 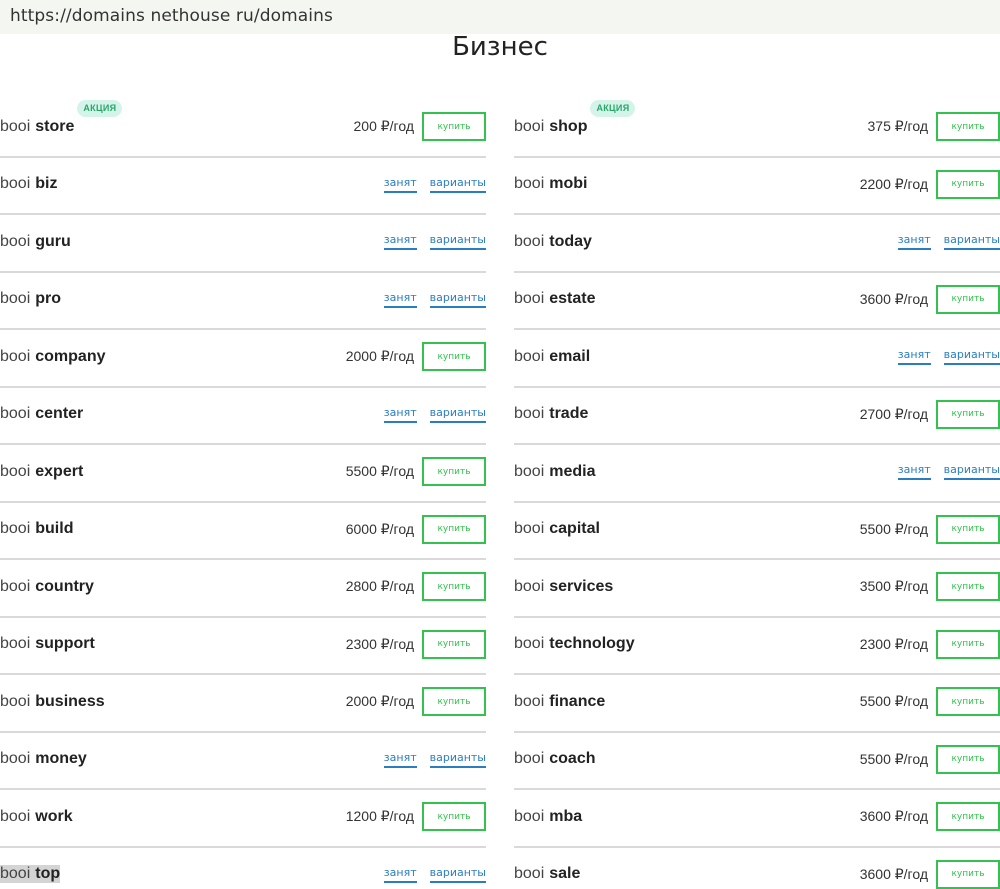 I want to click on promo-badge: АКЦИЯ, so click(x=613, y=108).